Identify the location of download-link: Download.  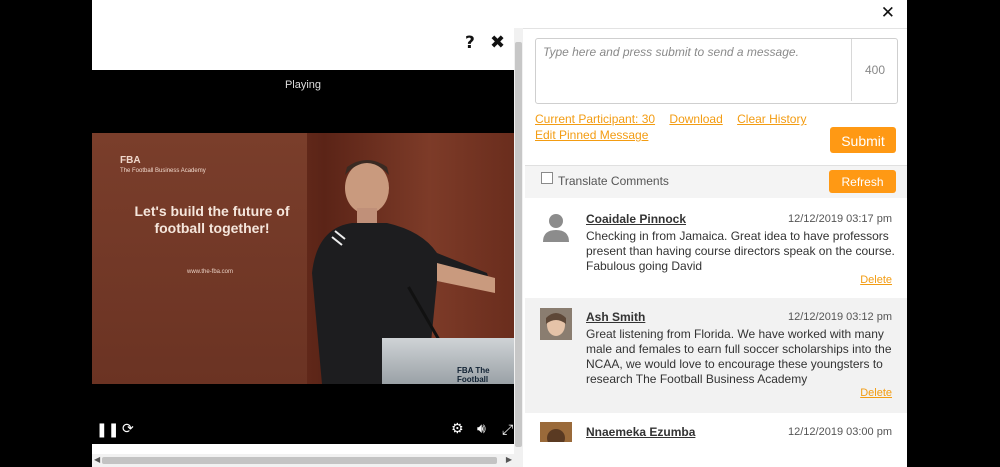
(695, 119).